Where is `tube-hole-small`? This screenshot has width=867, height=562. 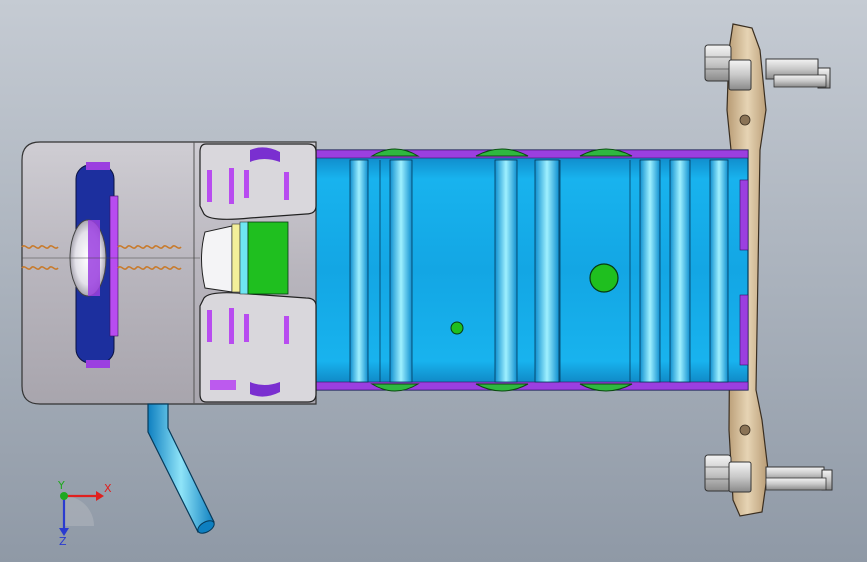
tube-hole-small is located at coordinates (457, 328).